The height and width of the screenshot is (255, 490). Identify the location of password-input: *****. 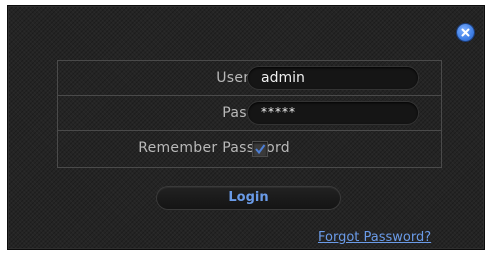
(333, 113).